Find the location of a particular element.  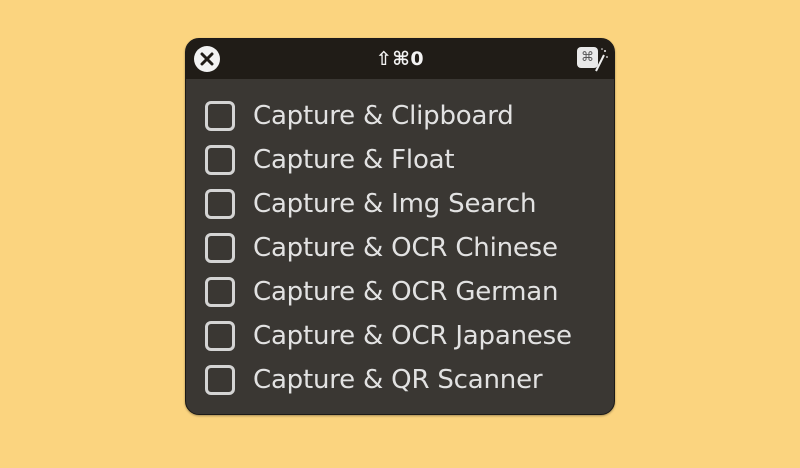

action-label: Capture & OCR German is located at coordinates (406, 292).